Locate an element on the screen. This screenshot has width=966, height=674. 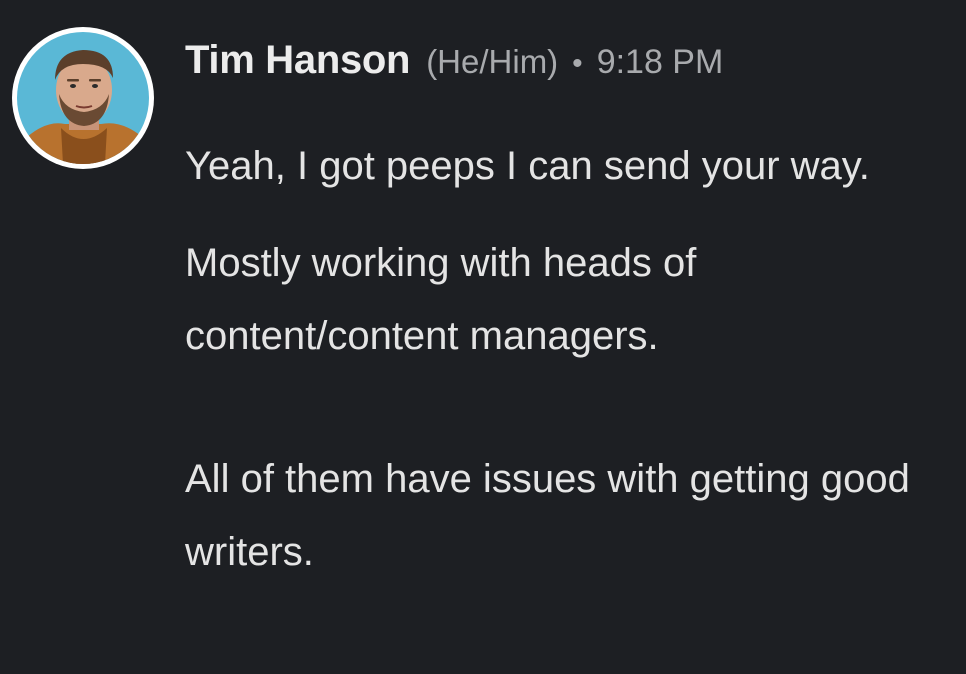
message-header: Tim Hanson (He/Him) • 9:18 PM is located at coordinates (454, 68).